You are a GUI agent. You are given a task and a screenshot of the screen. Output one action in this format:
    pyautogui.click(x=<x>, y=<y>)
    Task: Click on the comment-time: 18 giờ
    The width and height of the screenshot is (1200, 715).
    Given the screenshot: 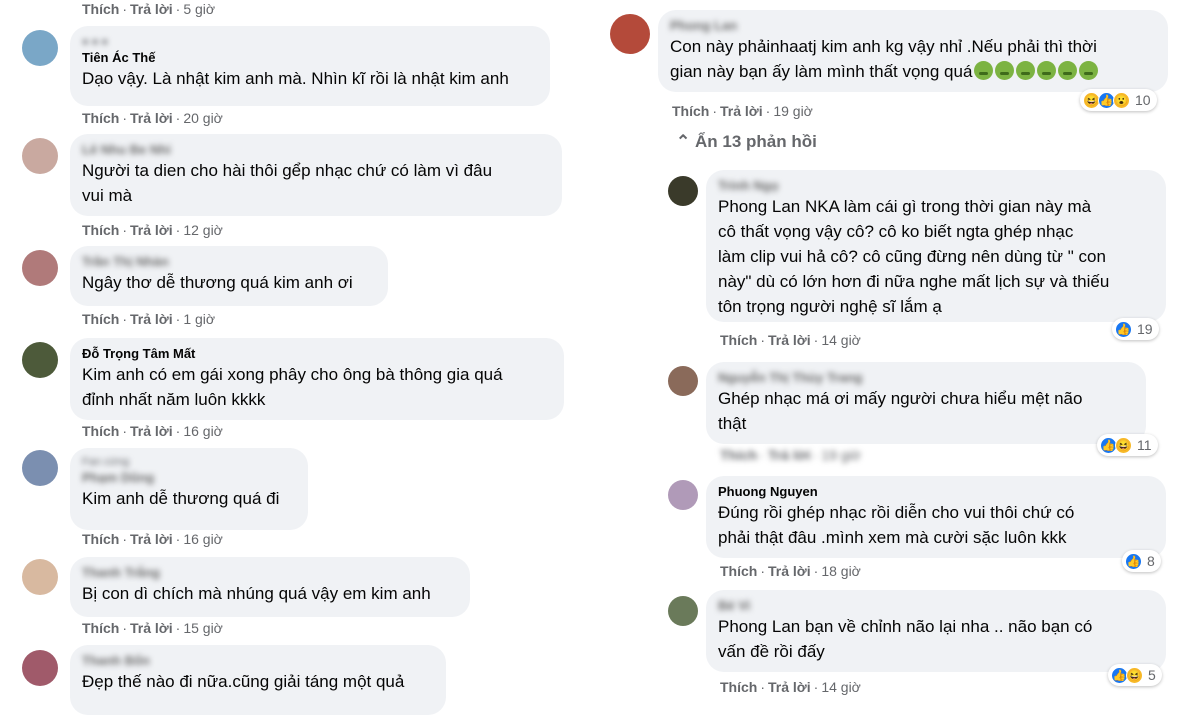 What is the action you would take?
    pyautogui.click(x=841, y=571)
    